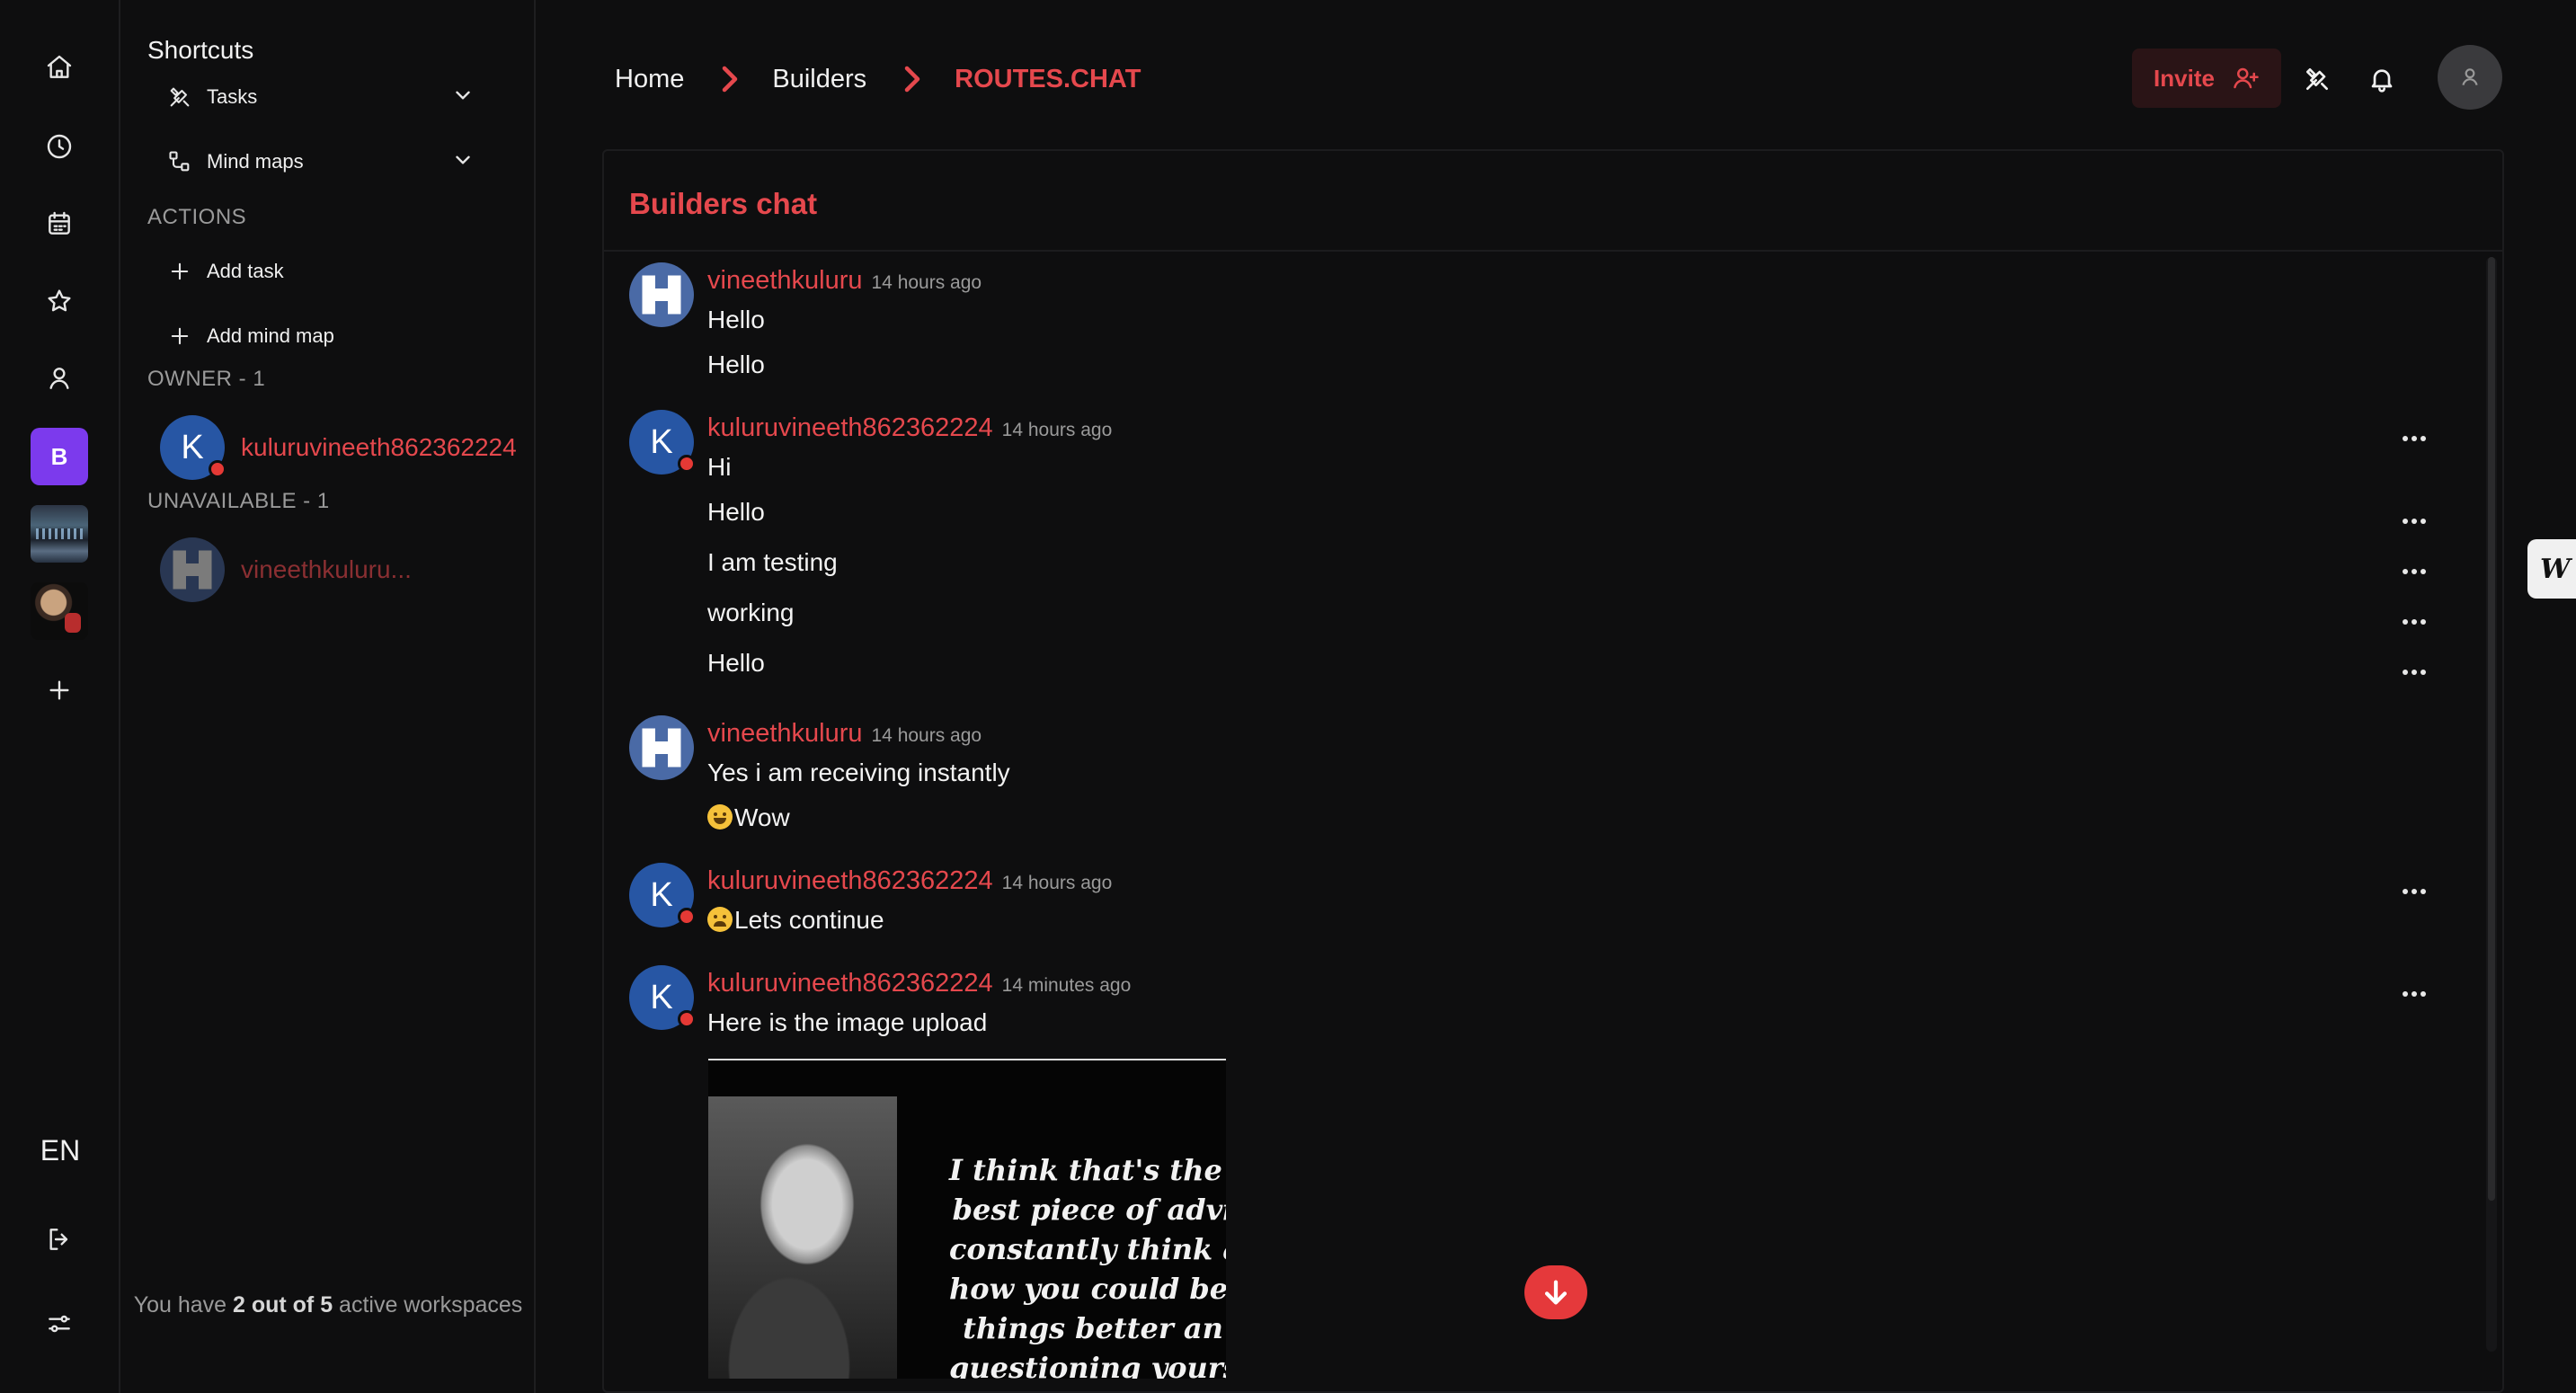 This screenshot has width=2576, height=1393. I want to click on message-text: Lets continue, so click(809, 920).